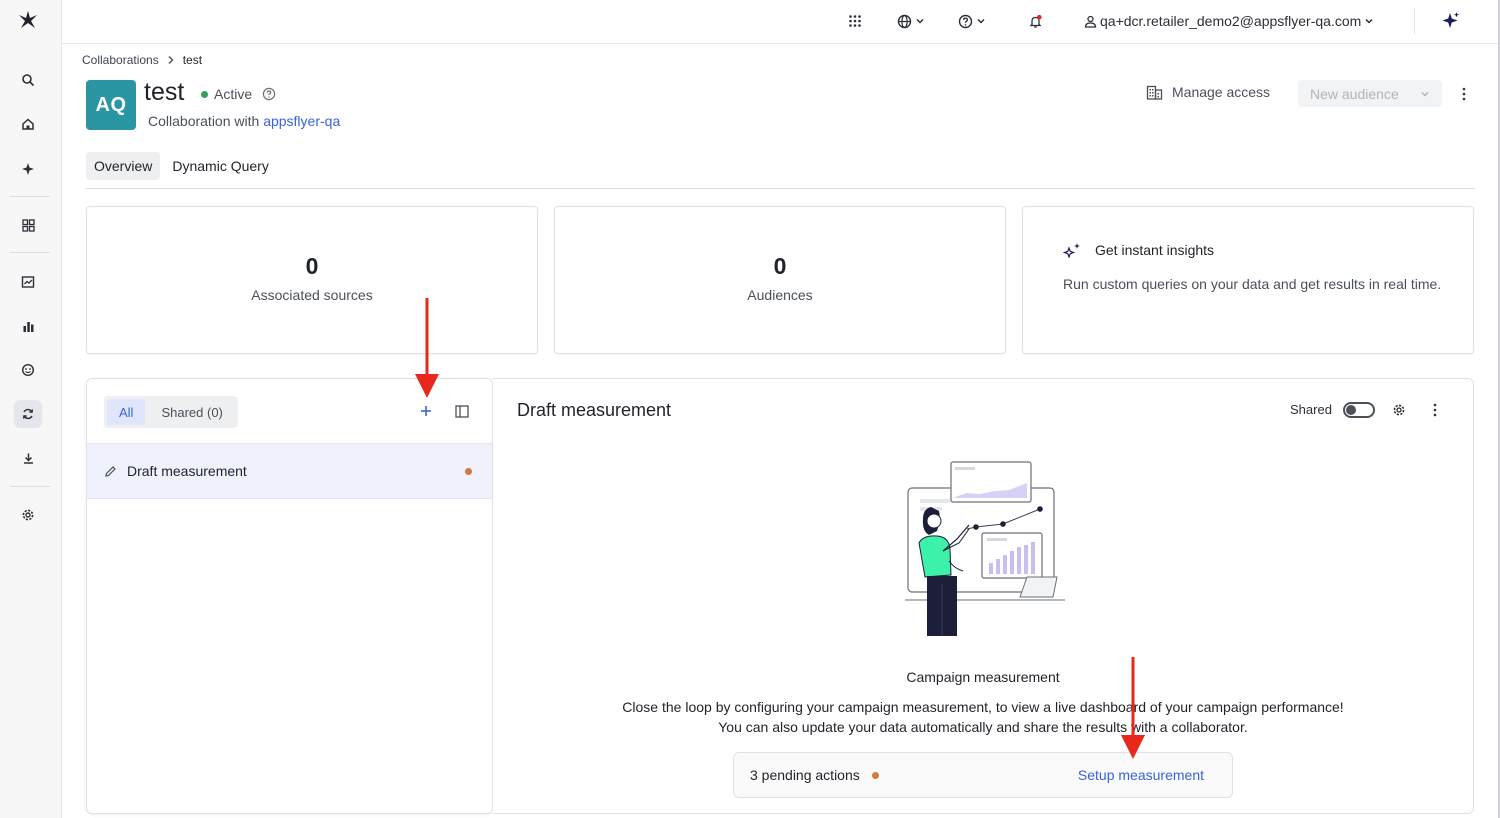 The width and height of the screenshot is (1500, 818). I want to click on collaboration-subtitle: Collaboration with appsflyer-qa, so click(244, 121).